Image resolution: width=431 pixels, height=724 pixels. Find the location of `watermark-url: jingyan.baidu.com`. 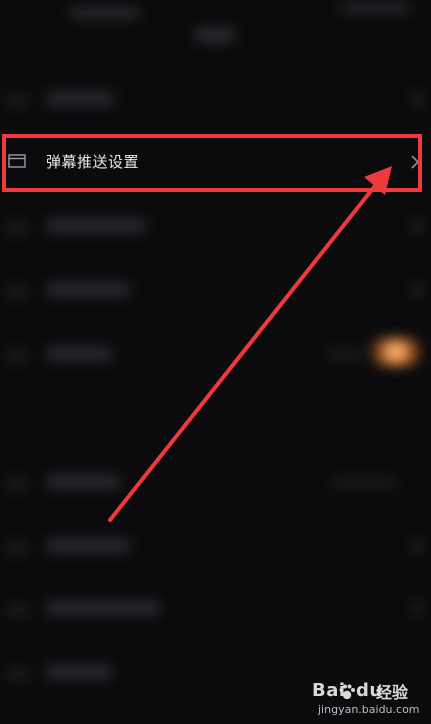

watermark-url: jingyan.baidu.com is located at coordinates (369, 709).